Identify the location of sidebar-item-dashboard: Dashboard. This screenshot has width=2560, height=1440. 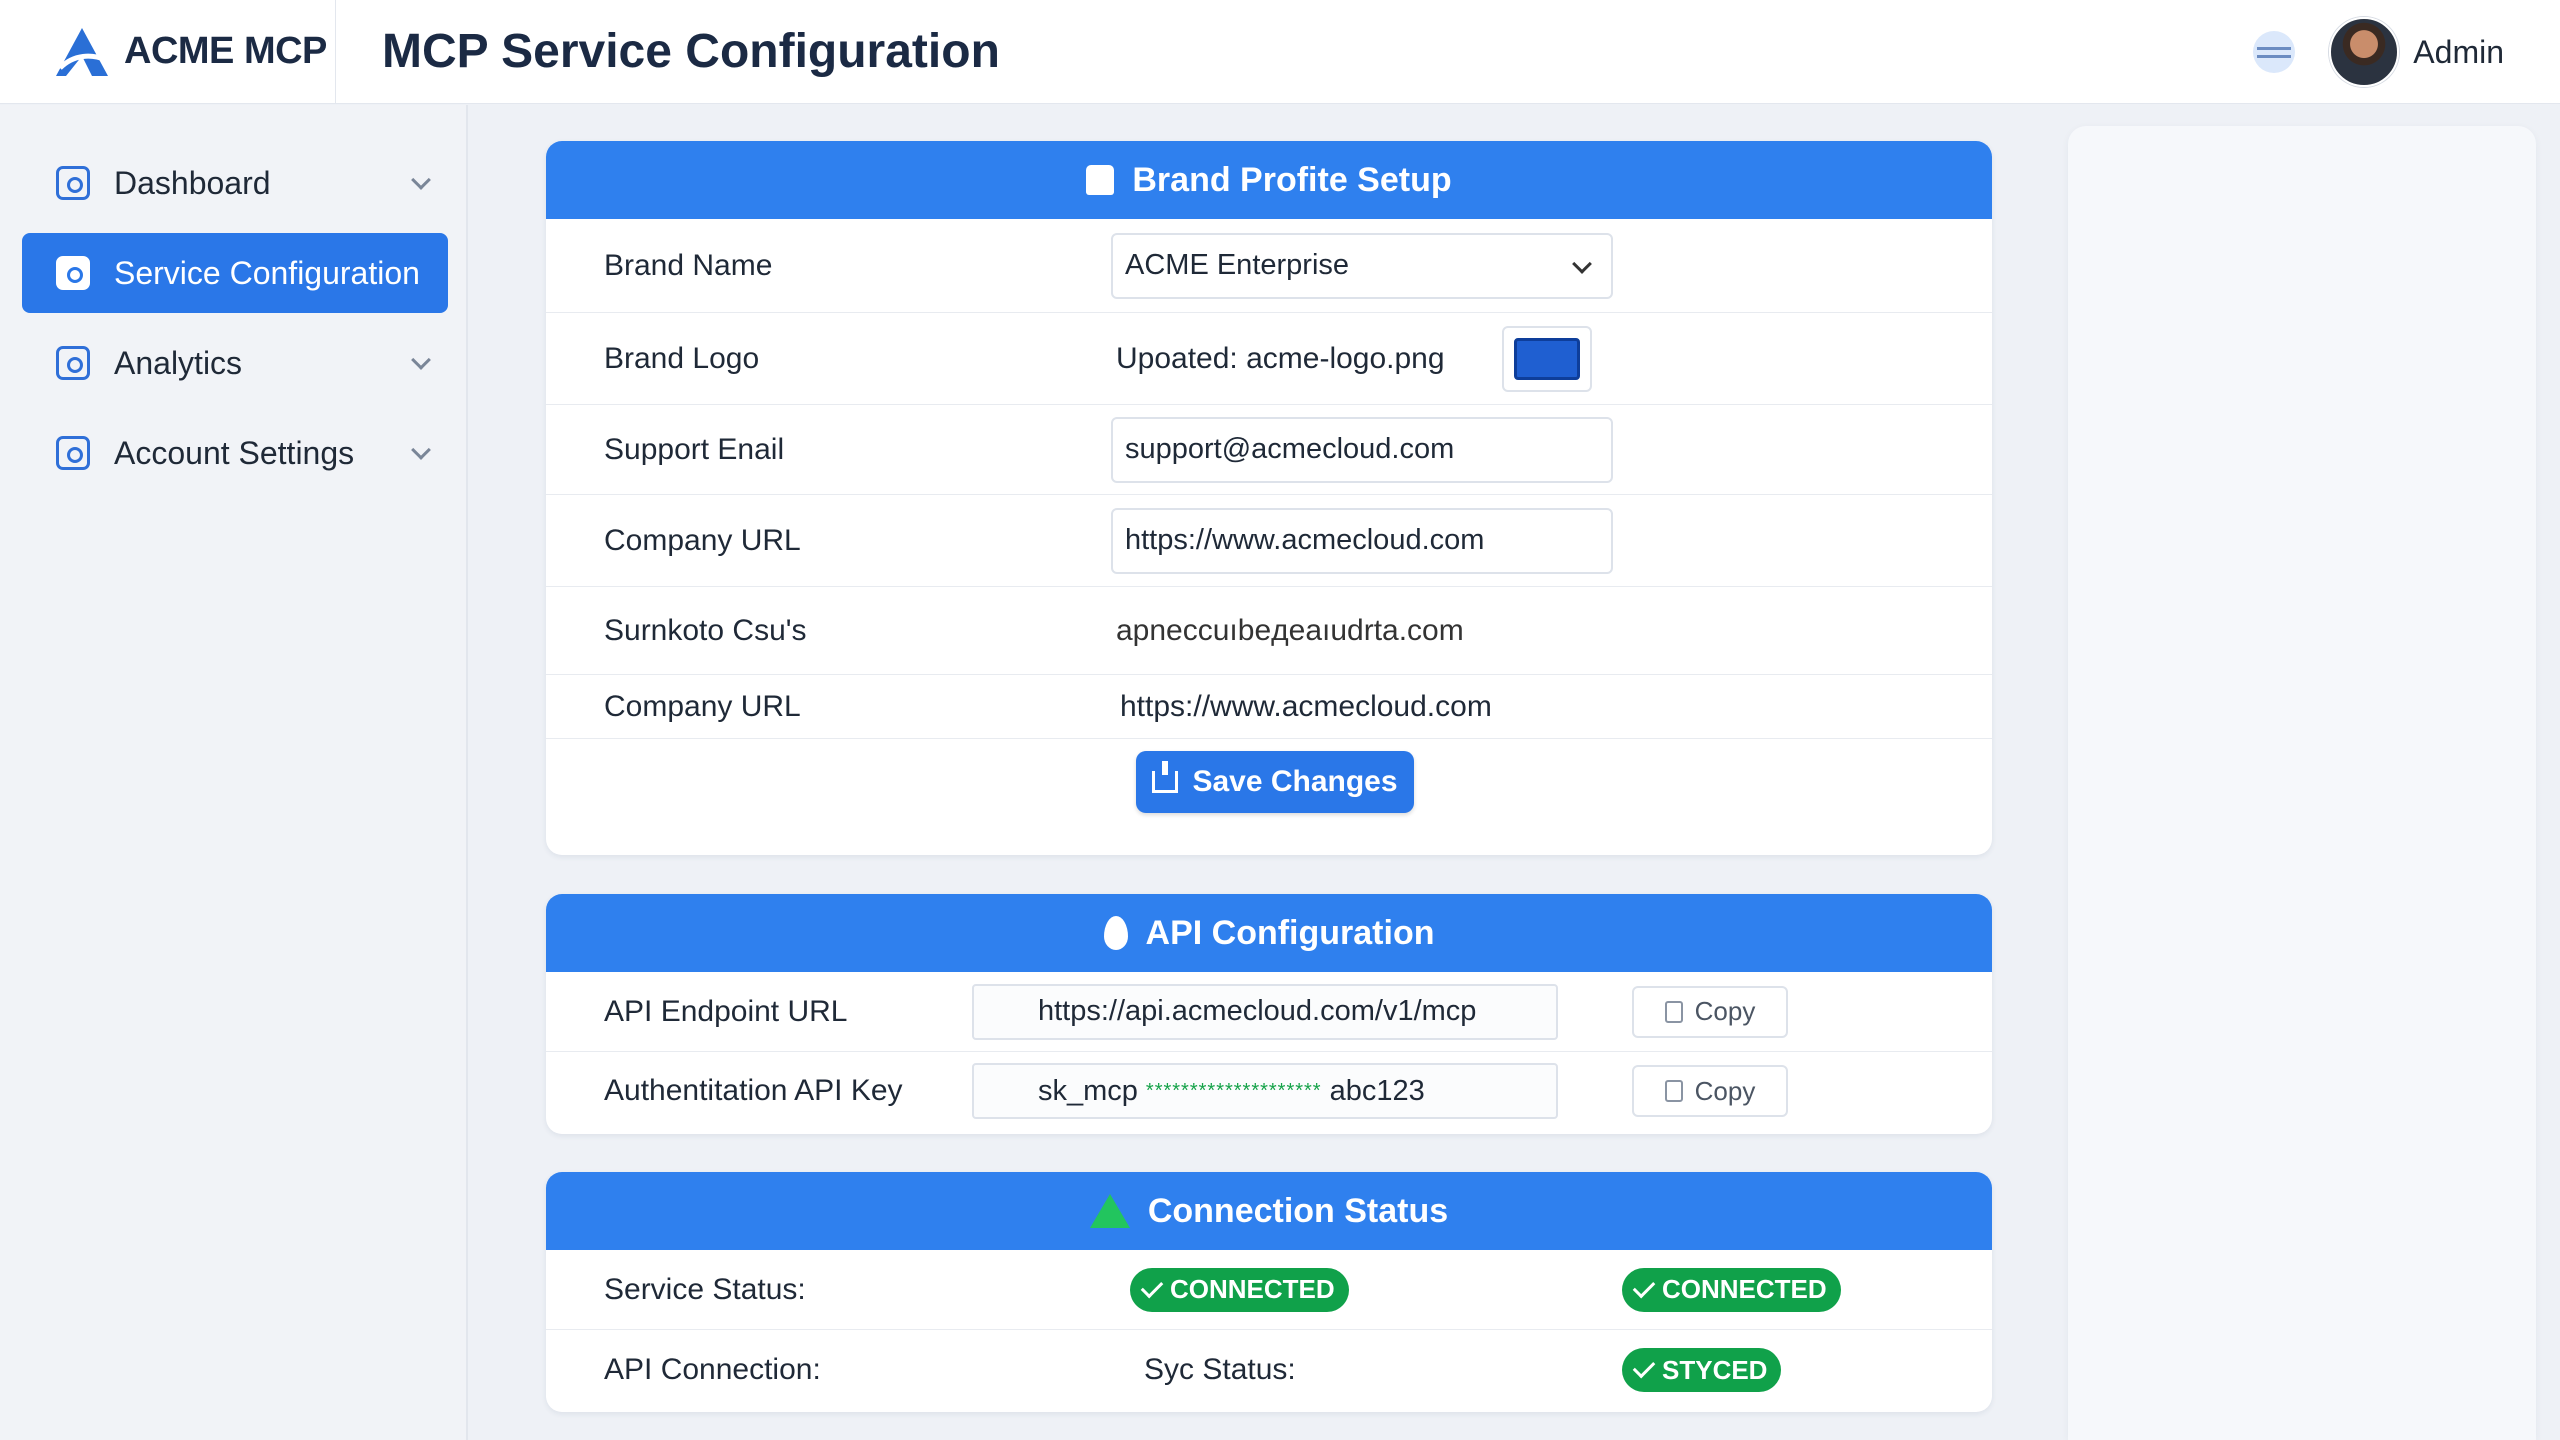
(235, 183).